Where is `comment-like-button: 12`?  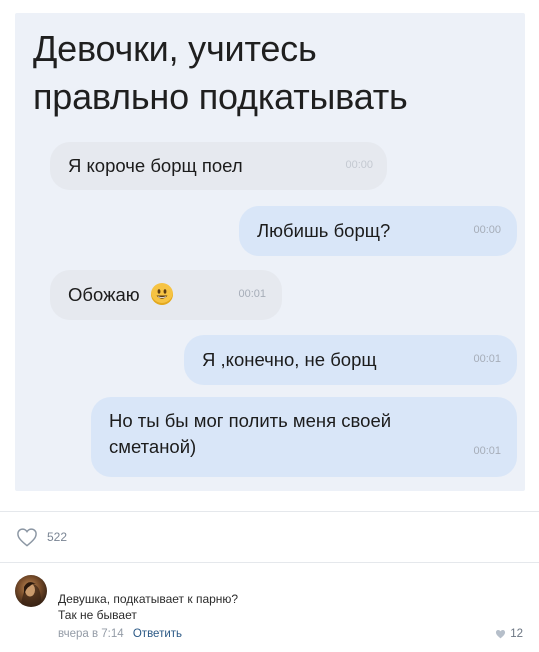 comment-like-button: 12 is located at coordinates (509, 634).